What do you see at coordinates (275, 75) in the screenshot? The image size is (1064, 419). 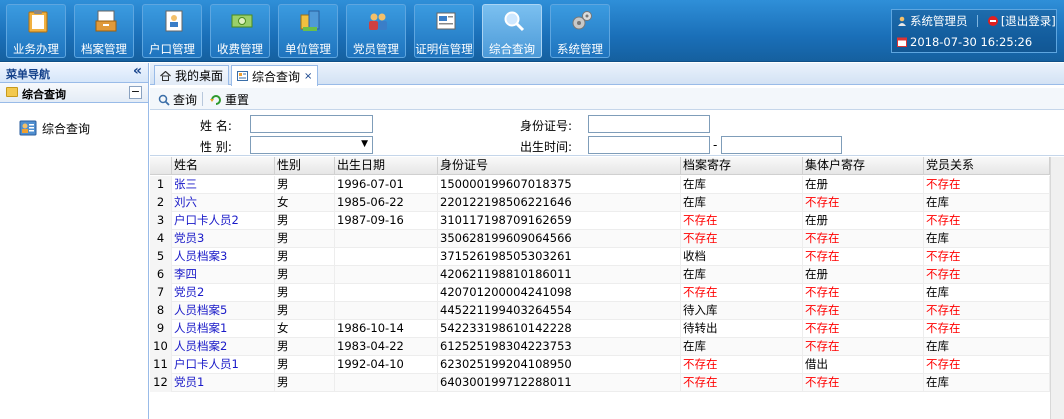 I see `tab-comprehensive-query: 综合查询 ×` at bounding box center [275, 75].